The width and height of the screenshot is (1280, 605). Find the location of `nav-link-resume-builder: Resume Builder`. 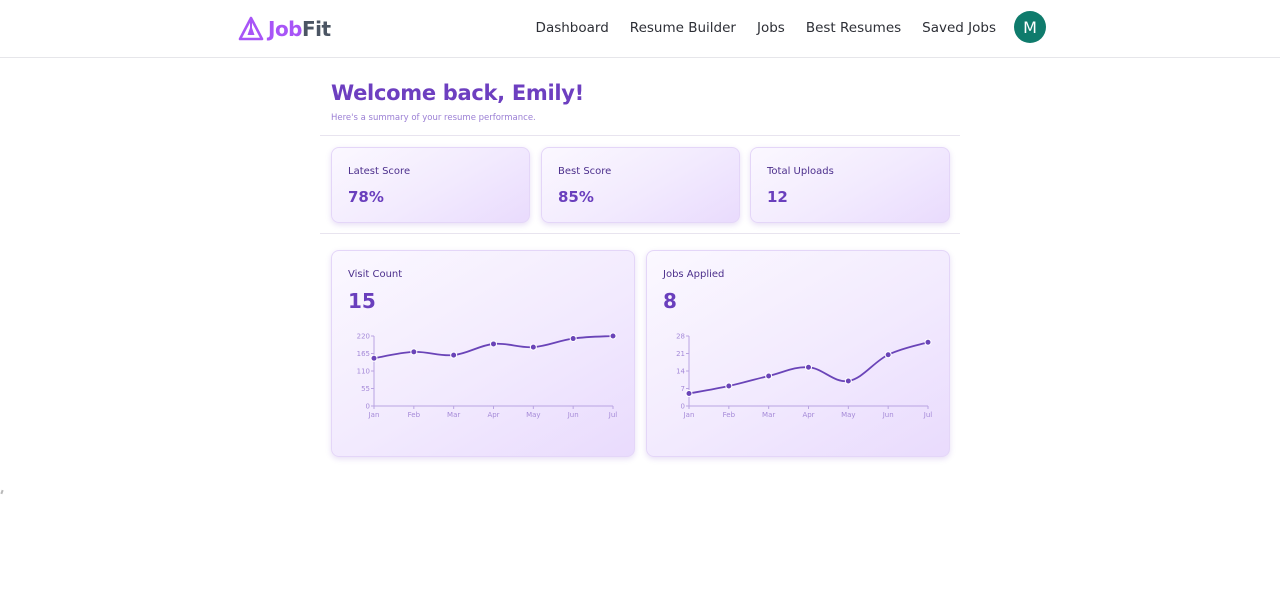

nav-link-resume-builder: Resume Builder is located at coordinates (683, 28).